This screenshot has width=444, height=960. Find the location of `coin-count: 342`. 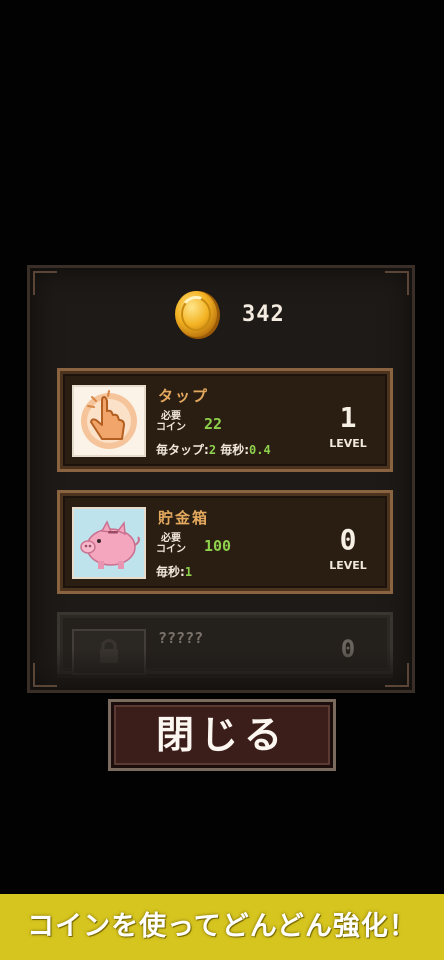

coin-count: 342 is located at coordinates (263, 314).